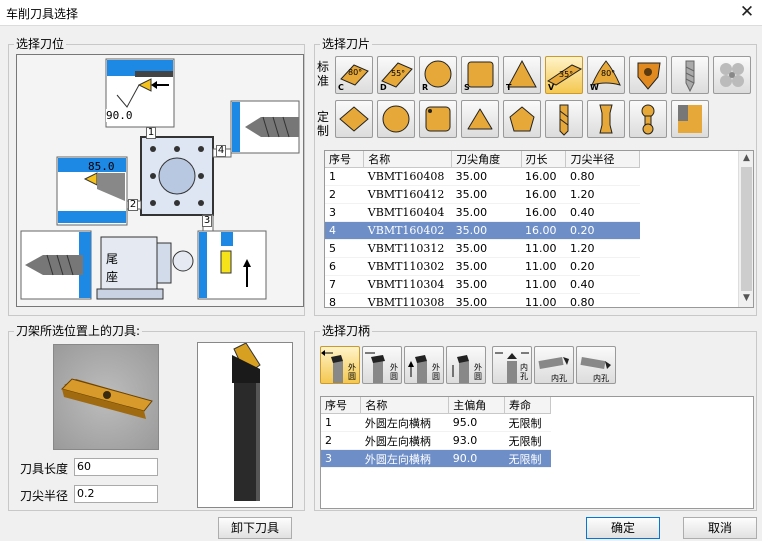  I want to click on tip-radius-label: 刀尖半径, so click(44, 496).